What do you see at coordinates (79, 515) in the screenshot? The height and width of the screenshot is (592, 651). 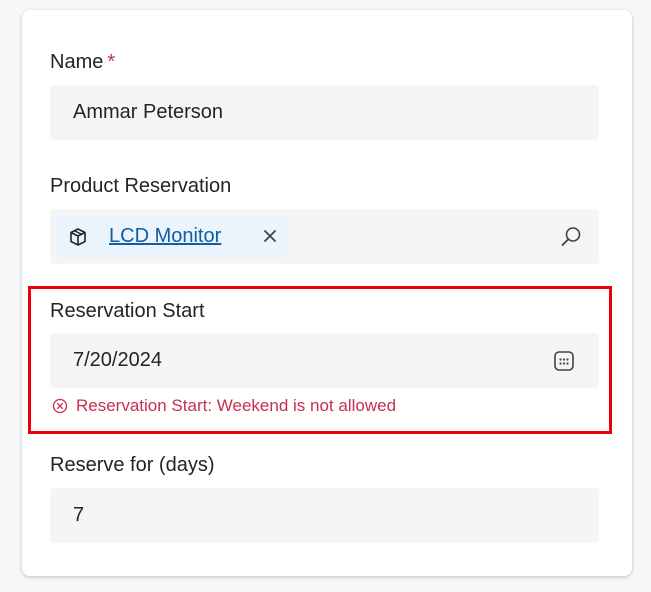 I see `reserve-for-value: 7` at bounding box center [79, 515].